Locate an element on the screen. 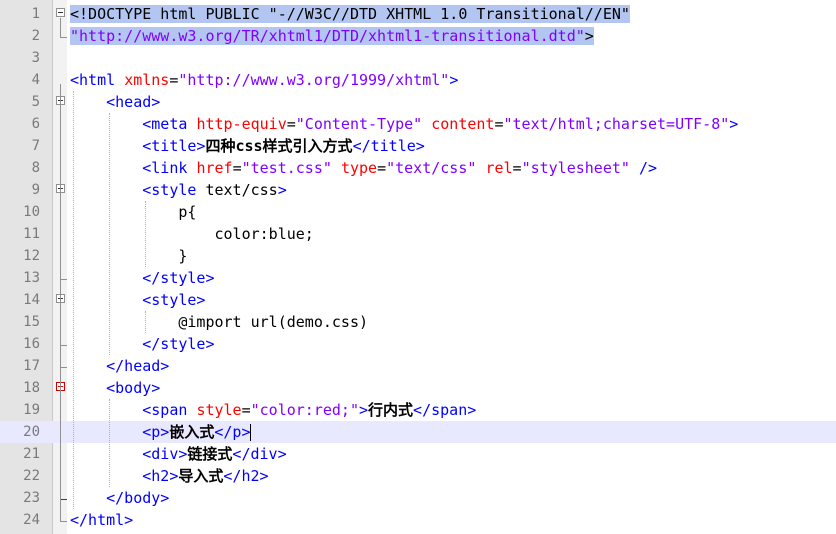 The height and width of the screenshot is (534, 836). code-token: </head> is located at coordinates (138, 366).